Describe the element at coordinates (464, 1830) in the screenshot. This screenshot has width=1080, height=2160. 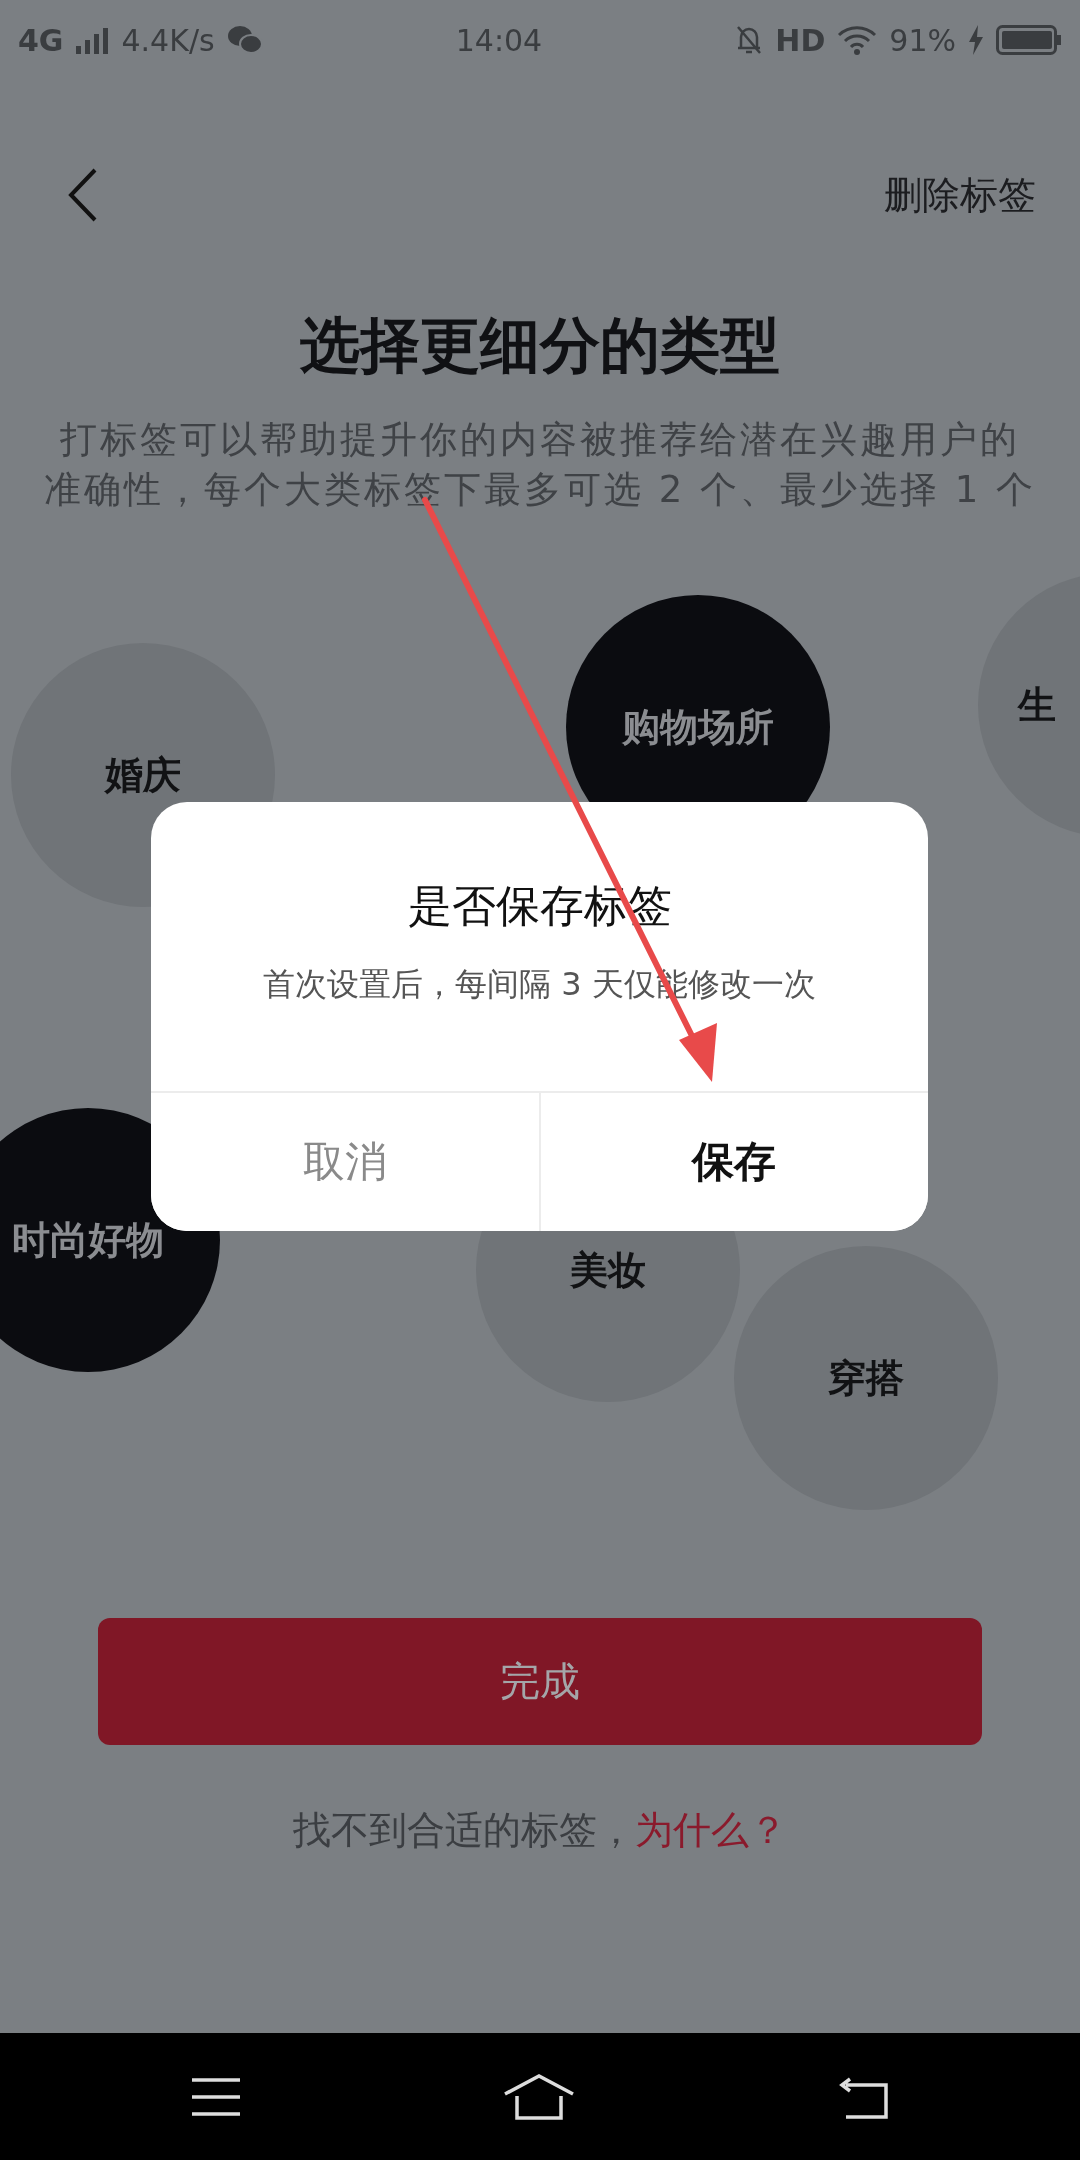
I see `footer-text: 找不到合适的标签，` at that location.